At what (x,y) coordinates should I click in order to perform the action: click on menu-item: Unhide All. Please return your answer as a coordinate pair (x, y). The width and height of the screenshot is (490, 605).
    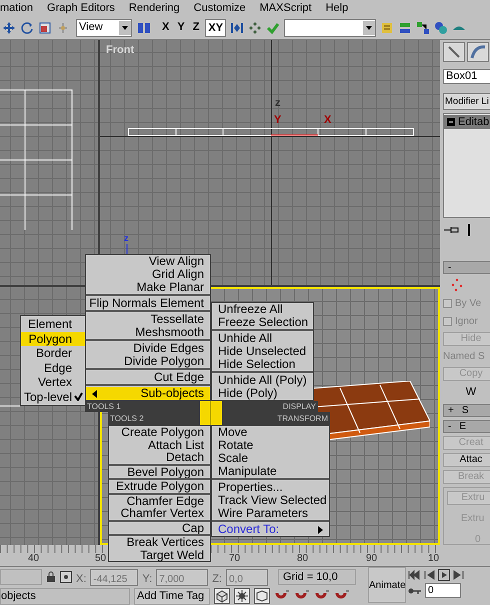
    Looking at the image, I should click on (262, 338).